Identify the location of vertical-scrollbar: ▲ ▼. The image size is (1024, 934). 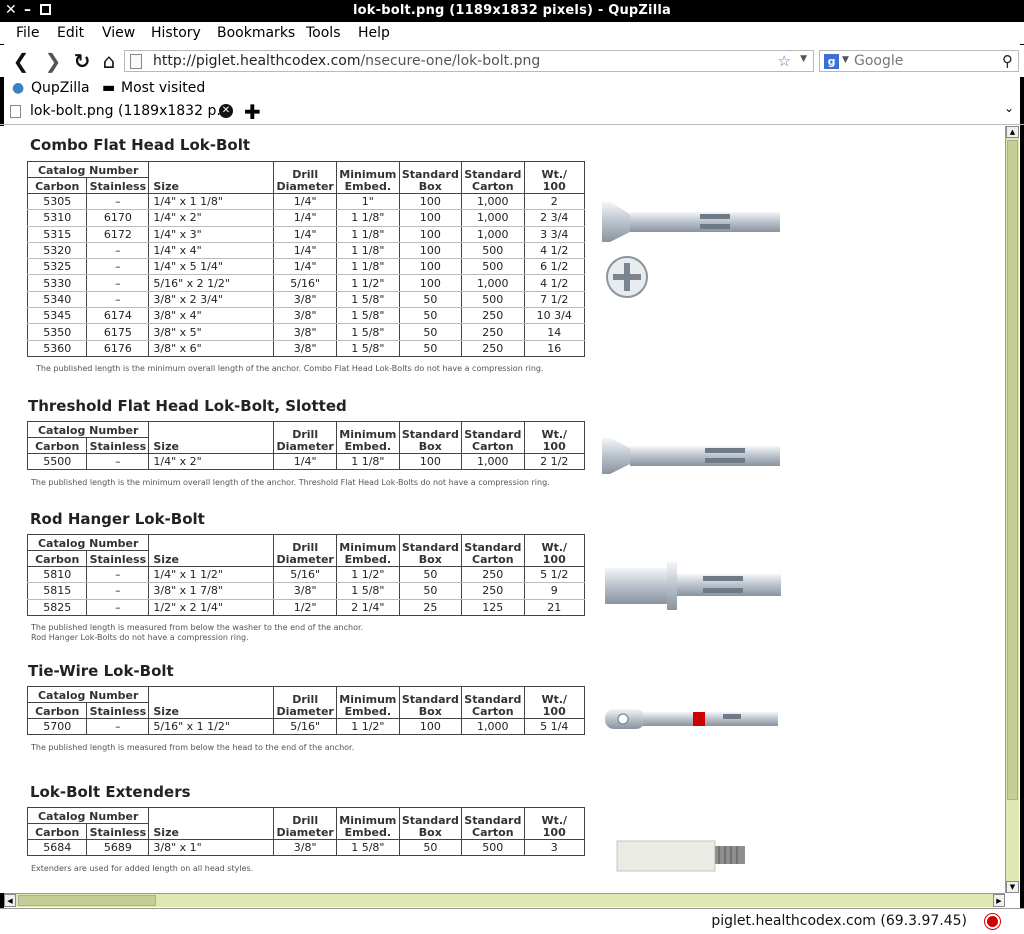
(1012, 509).